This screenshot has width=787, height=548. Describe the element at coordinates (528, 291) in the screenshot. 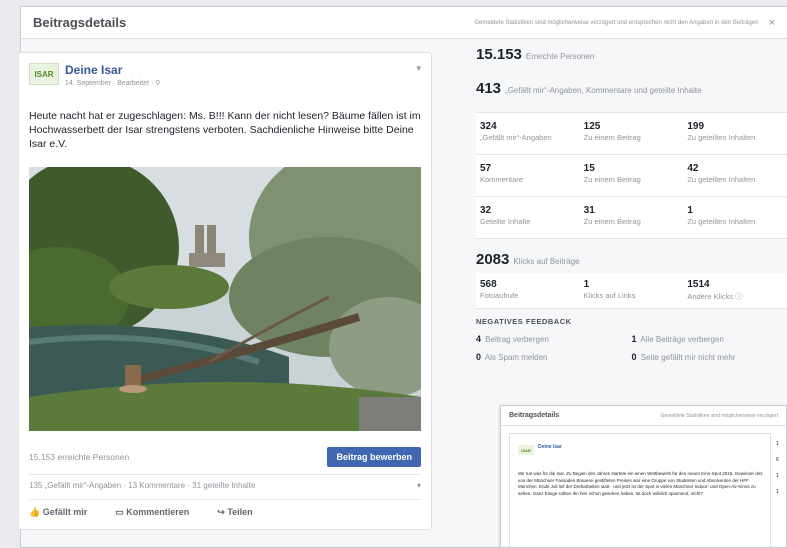

I see `stat-cell: 568 Fotoaufrufe` at that location.